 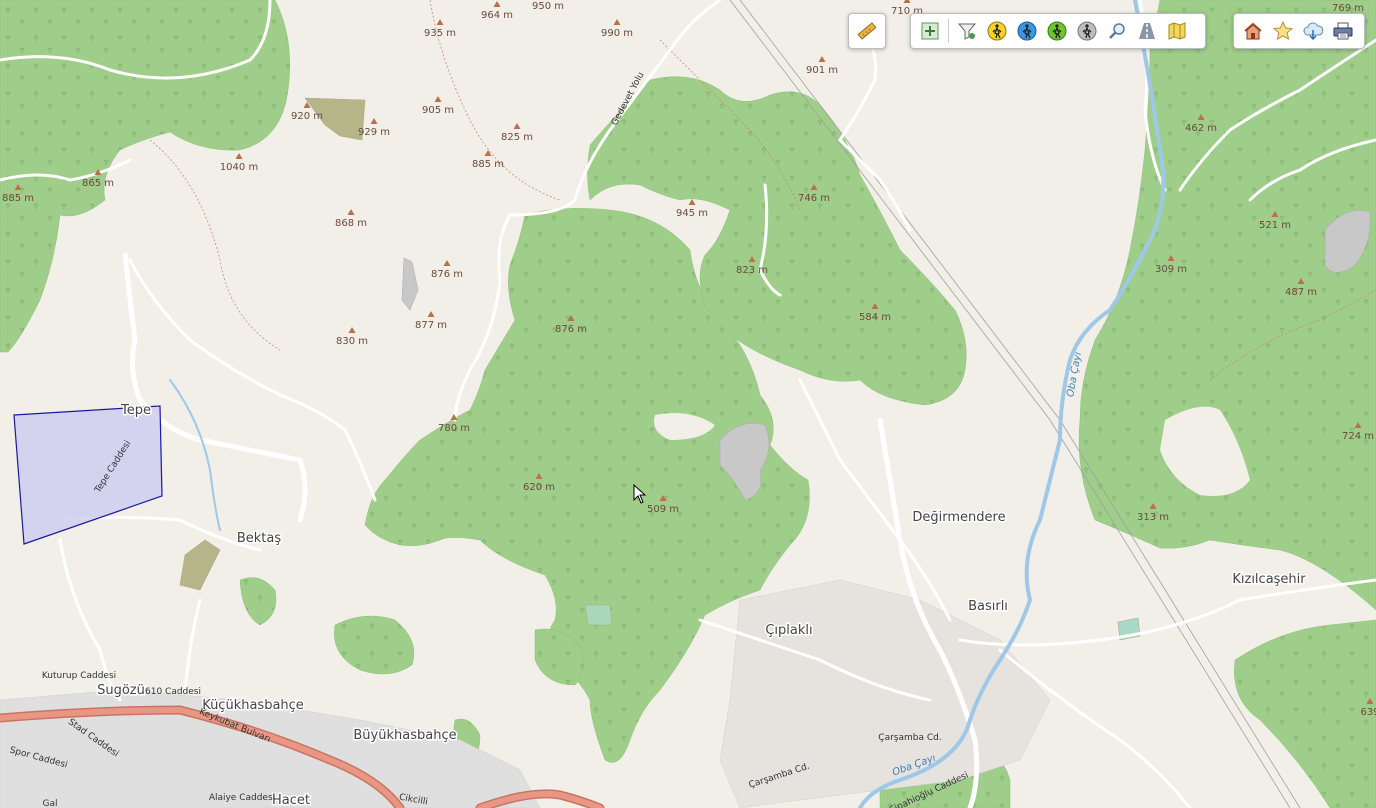 What do you see at coordinates (291, 800) in the screenshot?
I see `place-label: Hacet` at bounding box center [291, 800].